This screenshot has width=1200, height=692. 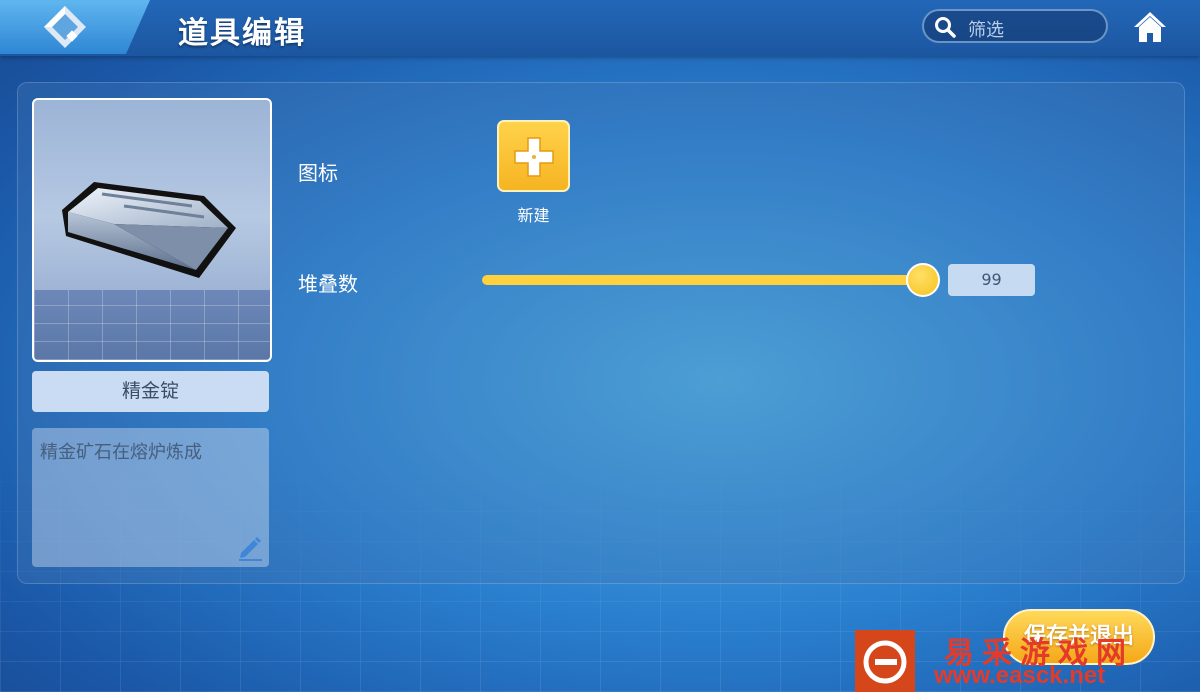 I want to click on stack-count-slider-thumb, so click(x=923, y=280).